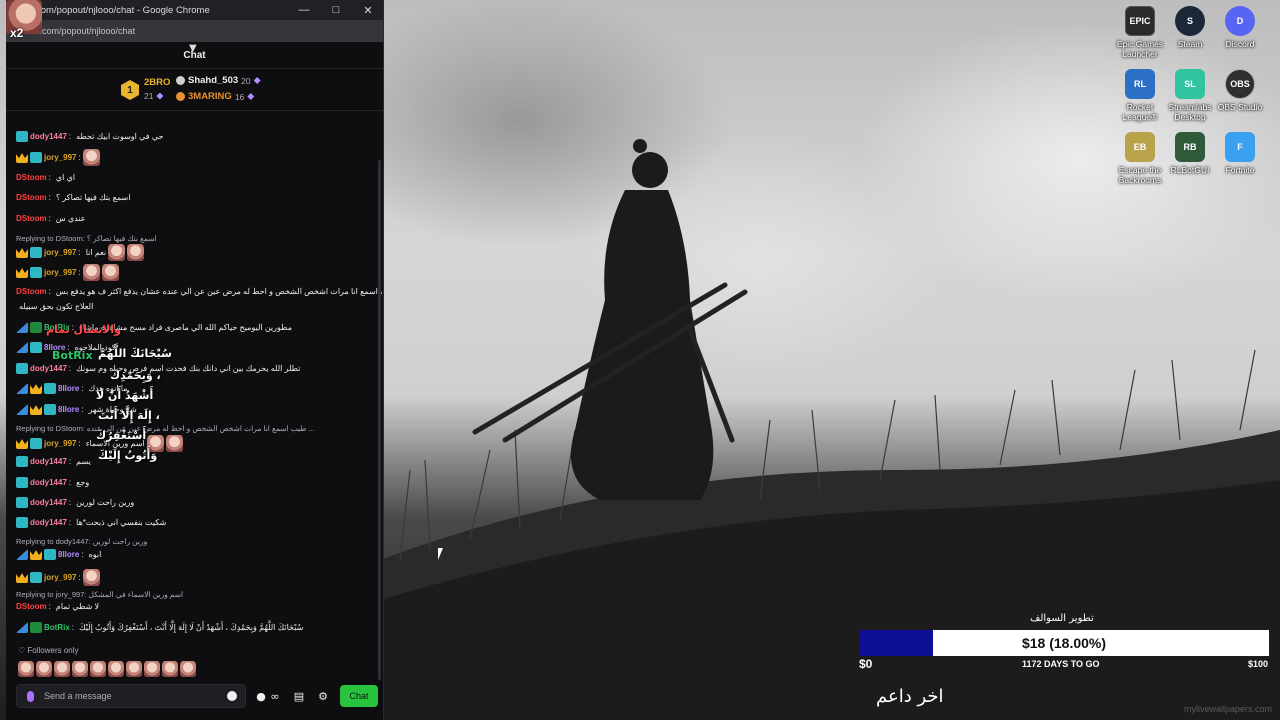  I want to click on gear-icon: ⚙, so click(323, 696).